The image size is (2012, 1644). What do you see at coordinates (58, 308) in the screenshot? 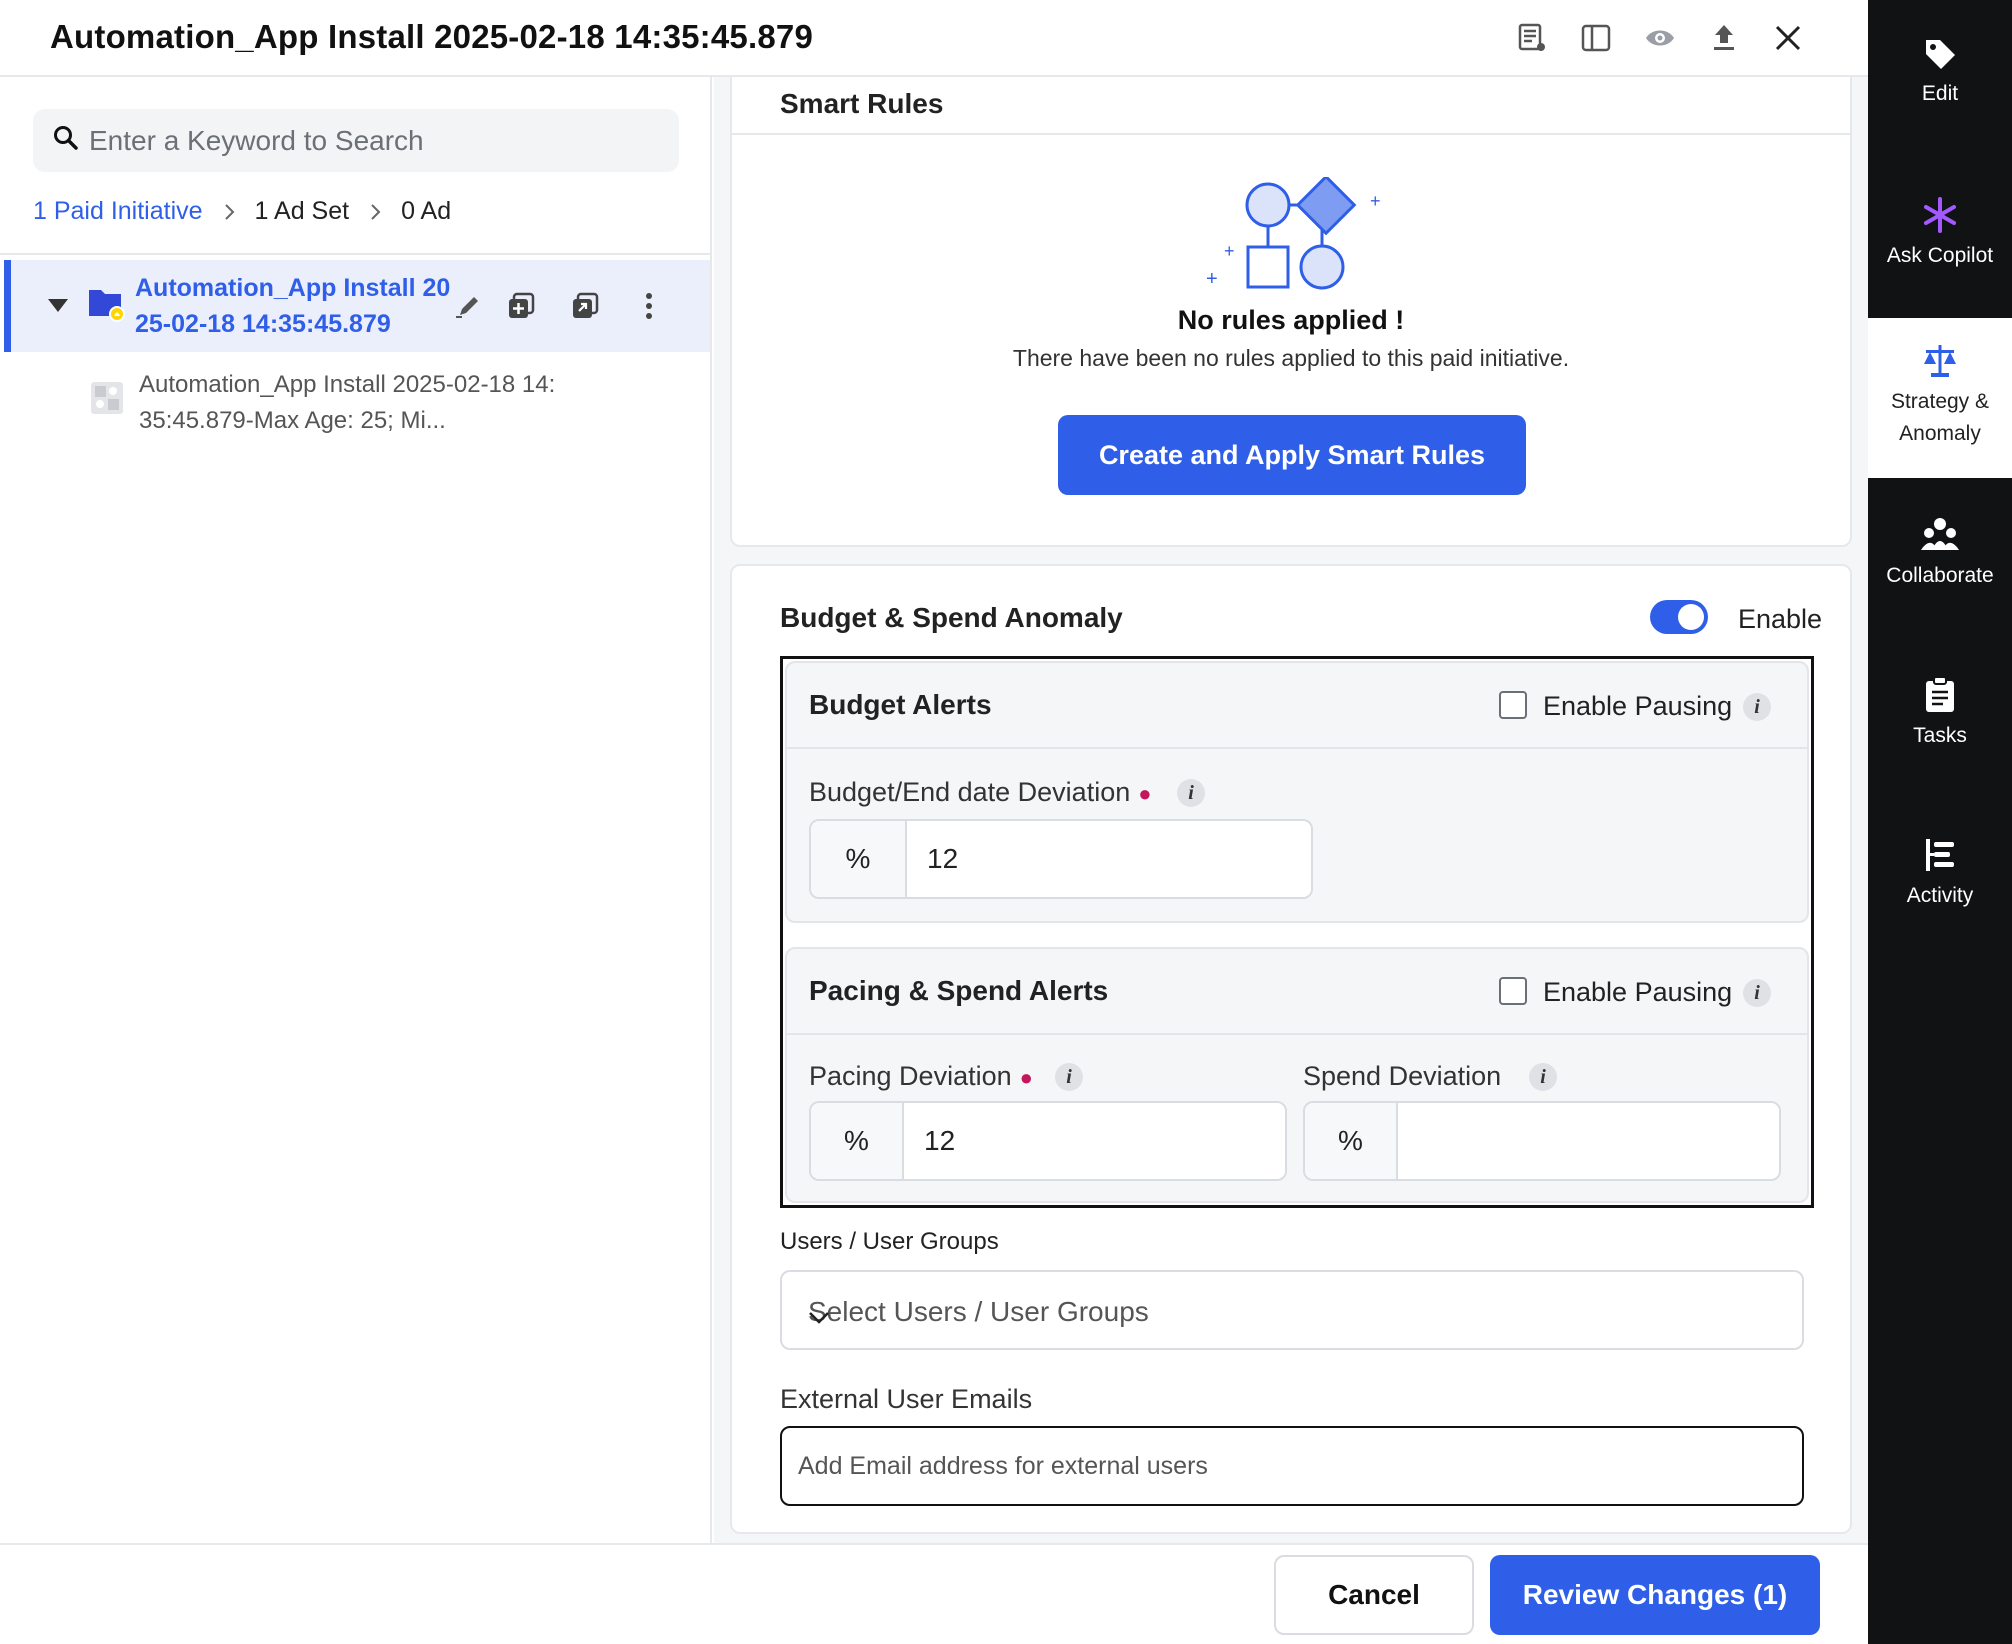
I see `caret-down-icon` at bounding box center [58, 308].